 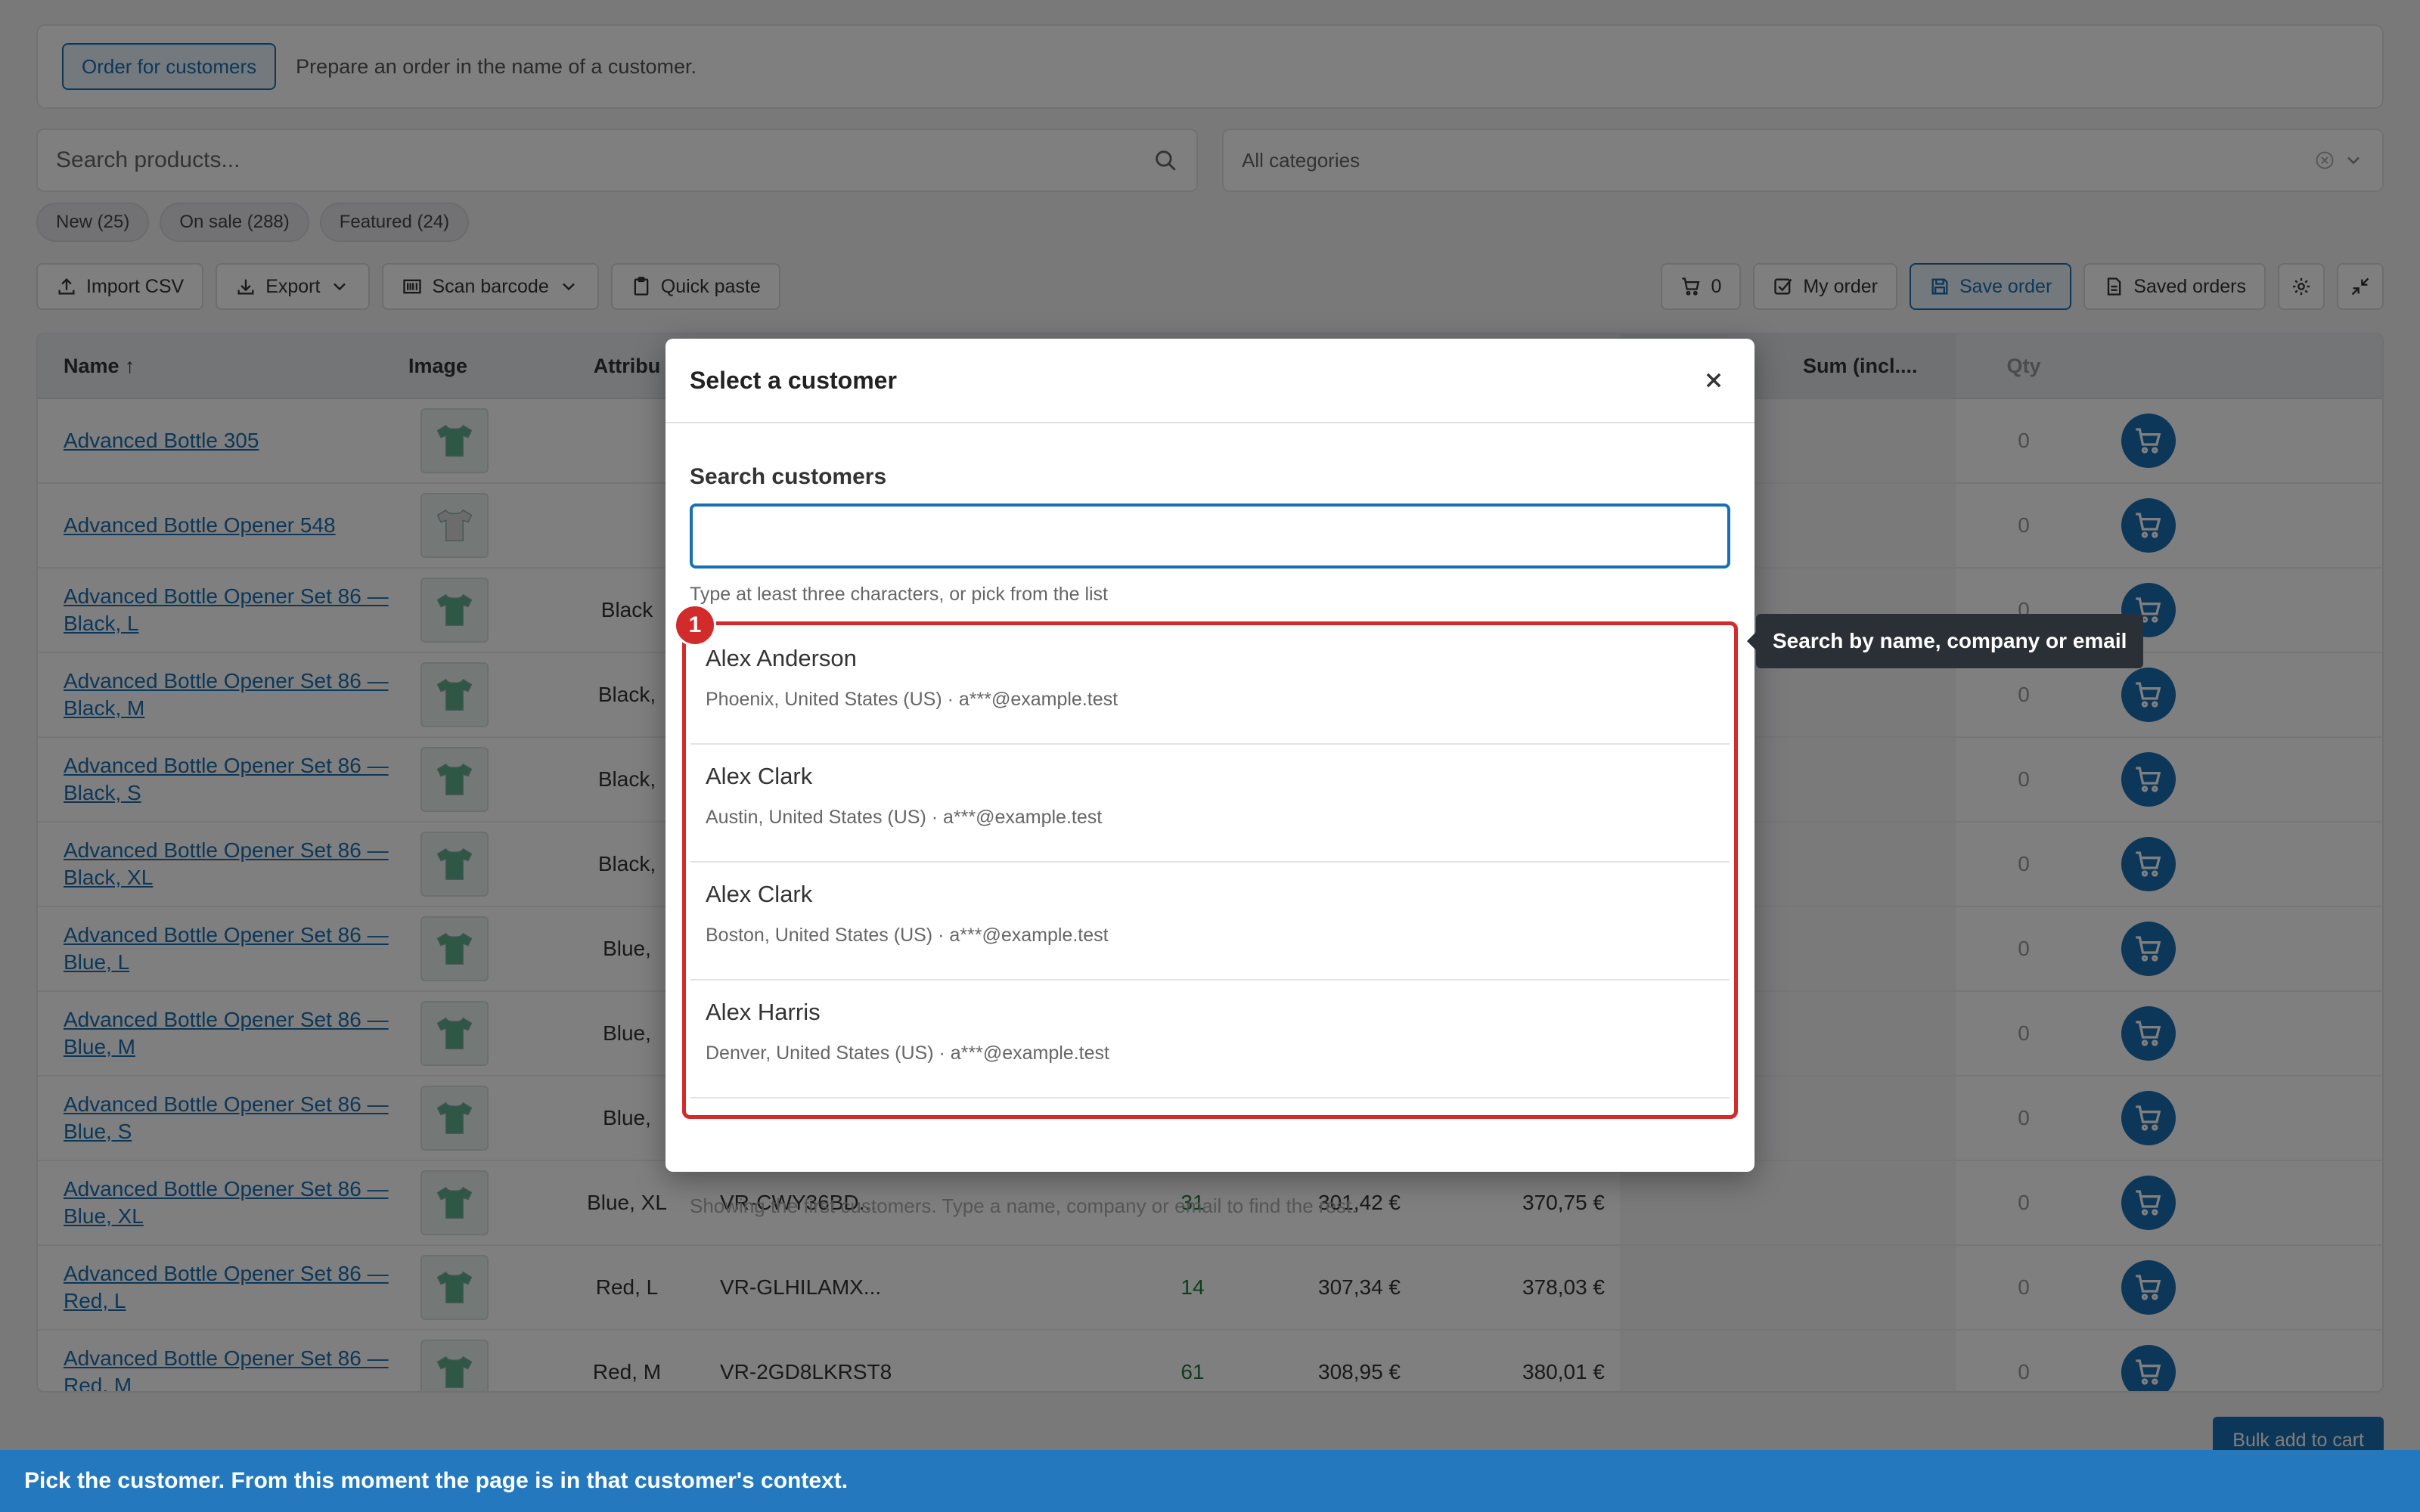 I want to click on customer-name: Alex Harris, so click(x=763, y=1012).